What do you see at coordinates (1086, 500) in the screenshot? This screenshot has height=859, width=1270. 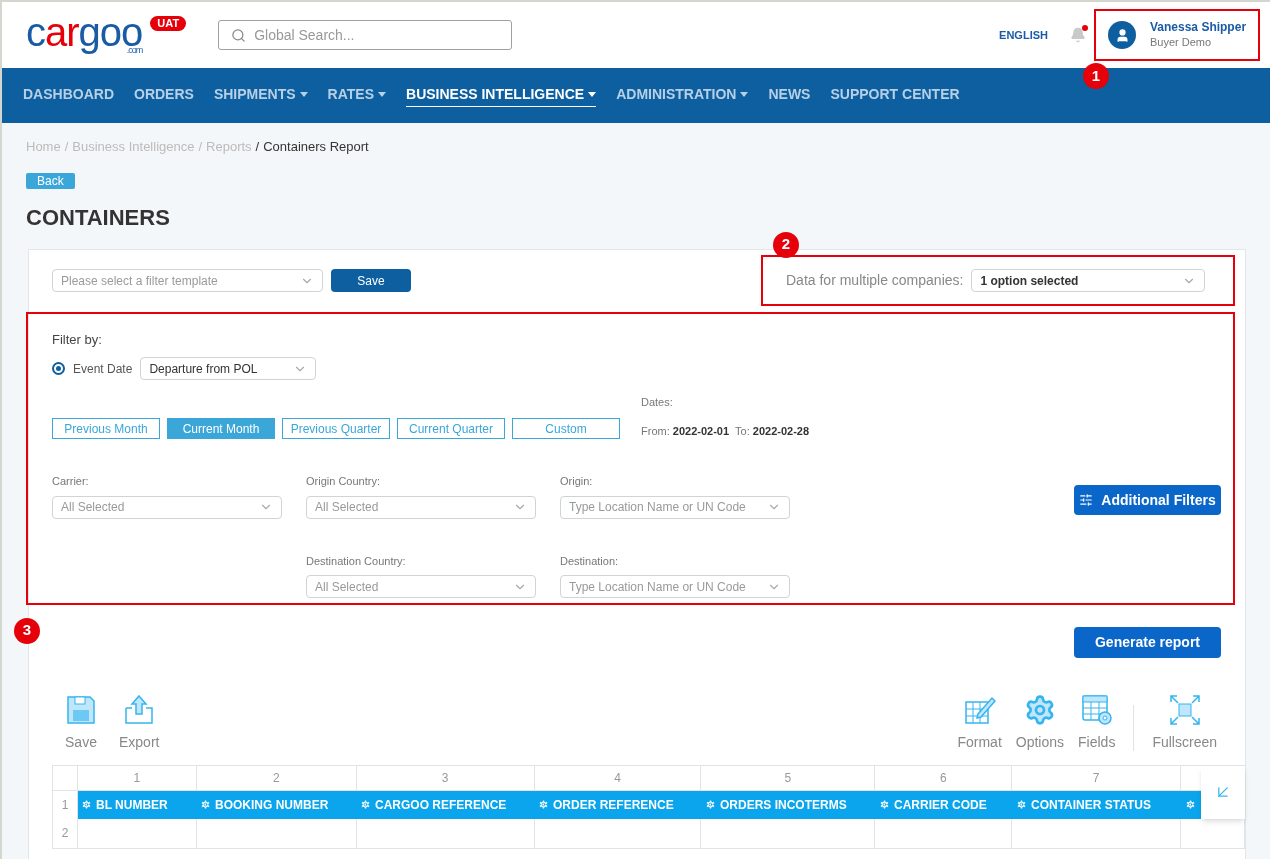 I see `sliders-icon` at bounding box center [1086, 500].